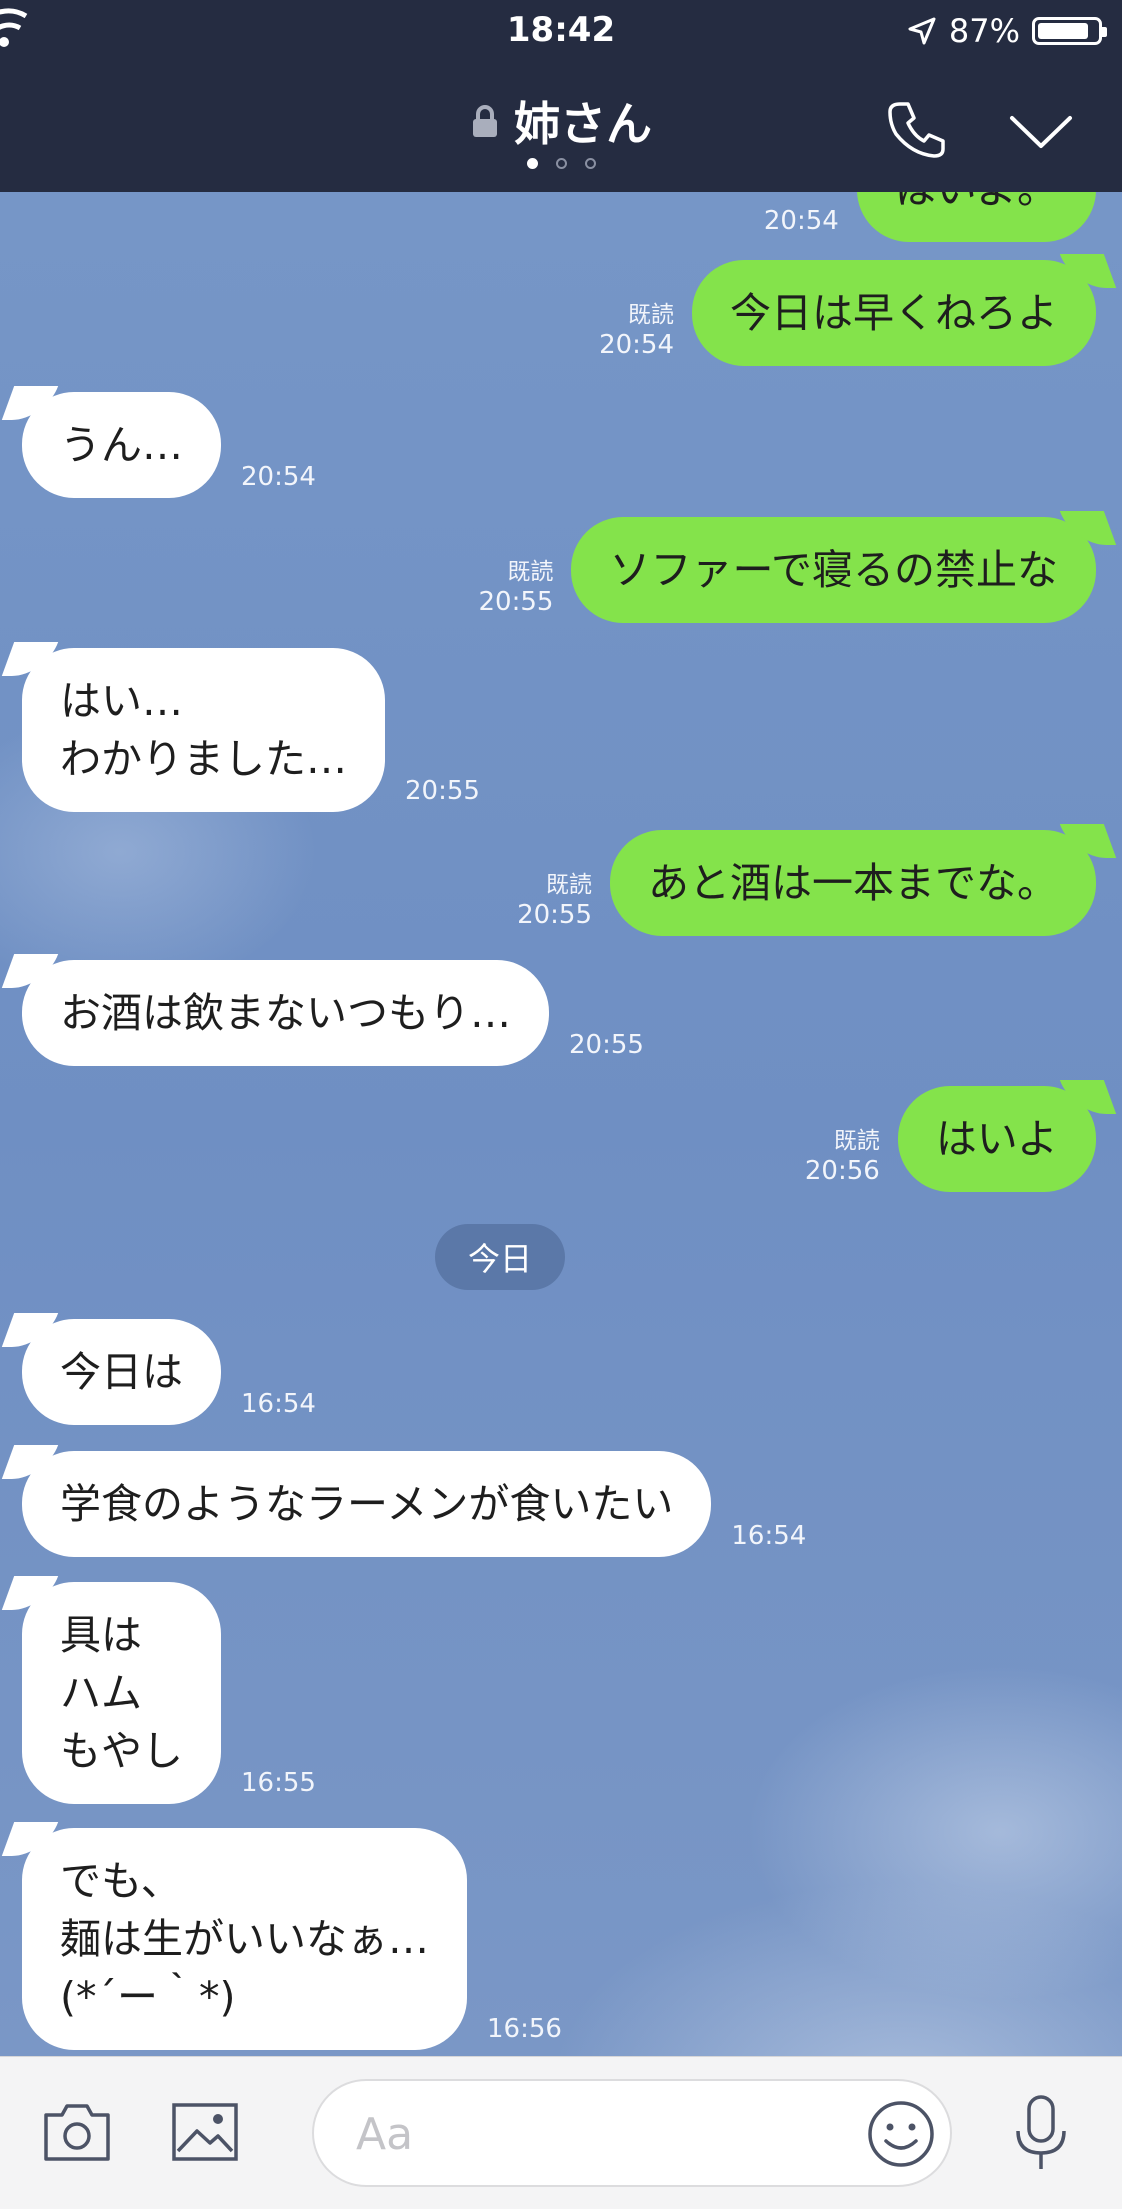 Image resolution: width=1122 pixels, height=2209 pixels. I want to click on battery-nub, so click(1104, 32).